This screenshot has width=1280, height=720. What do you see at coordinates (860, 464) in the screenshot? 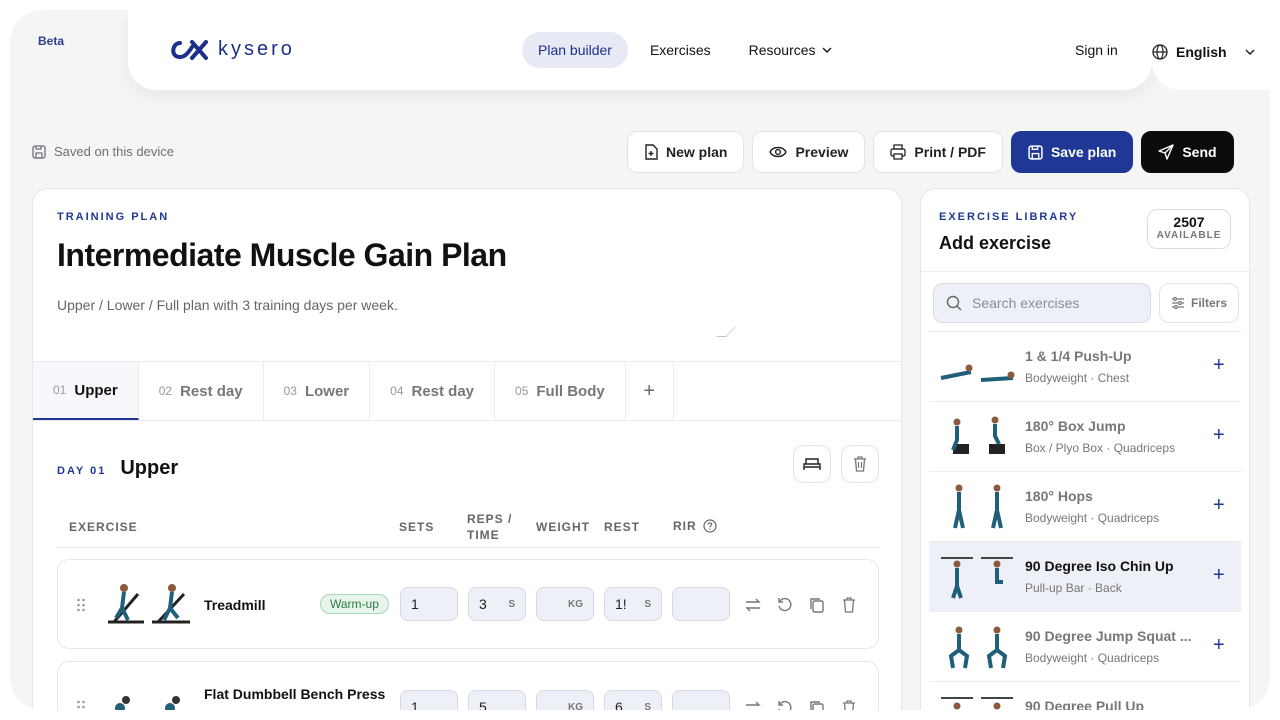
I see `delete-day-button` at bounding box center [860, 464].